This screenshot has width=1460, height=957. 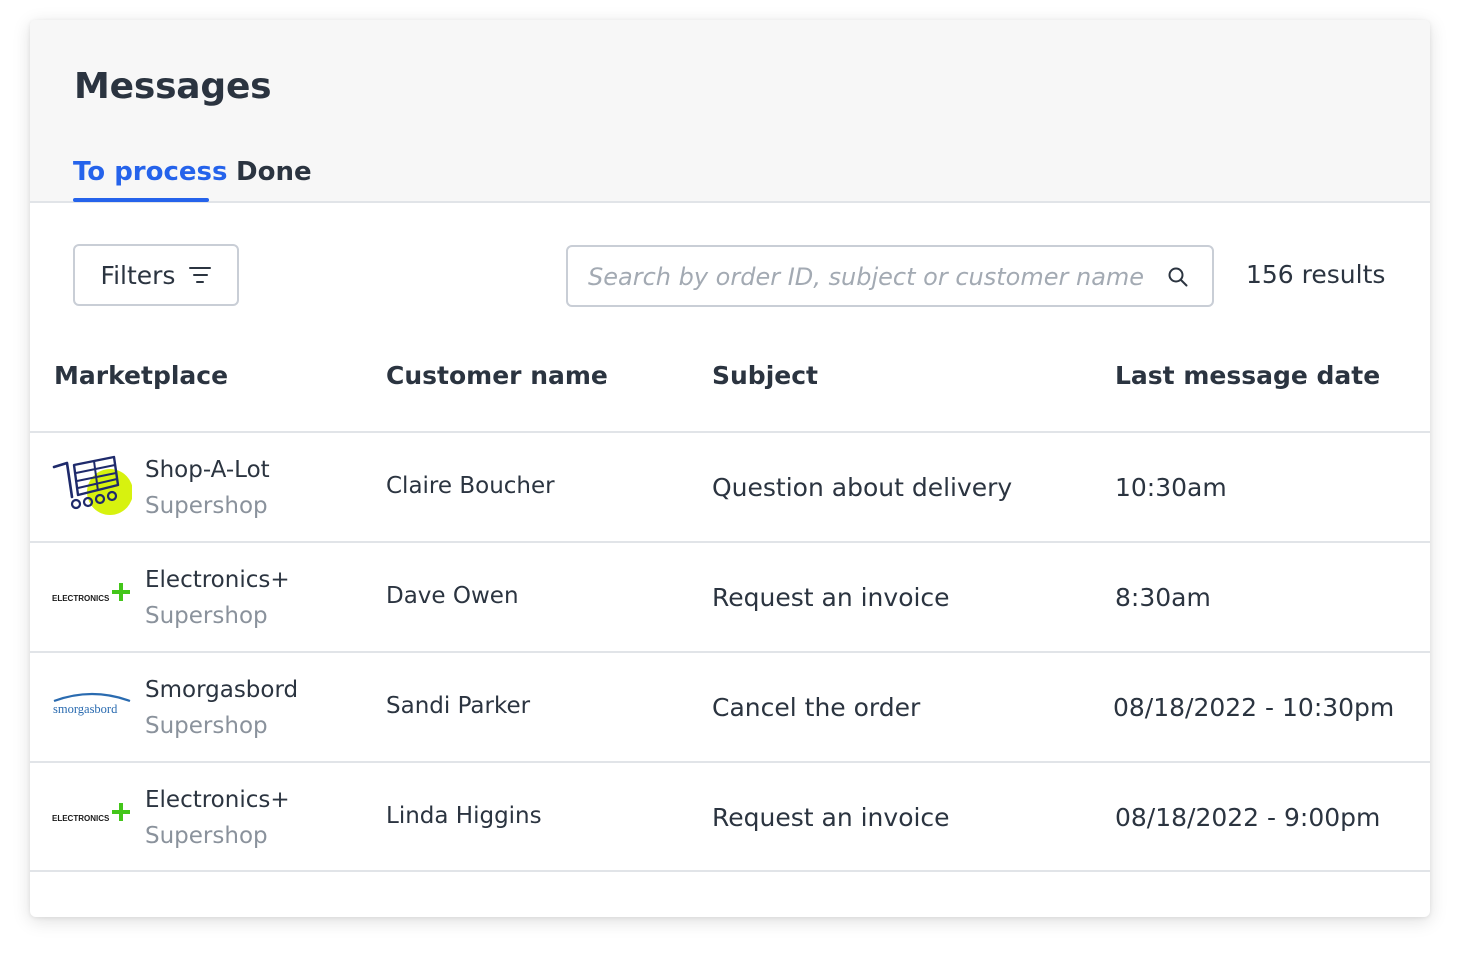 I want to click on column-header-last-message-date: Last message date, so click(x=1248, y=375).